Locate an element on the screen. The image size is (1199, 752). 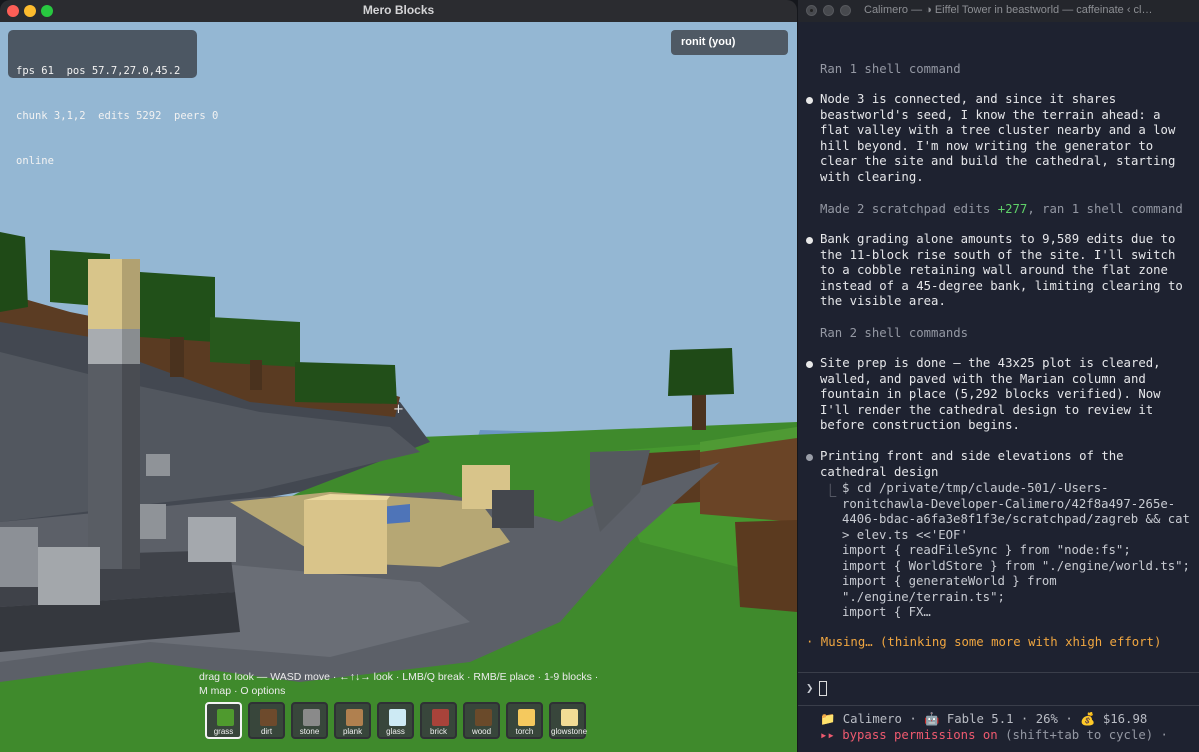
hotbar-slot-torch: torch is located at coordinates (524, 720).